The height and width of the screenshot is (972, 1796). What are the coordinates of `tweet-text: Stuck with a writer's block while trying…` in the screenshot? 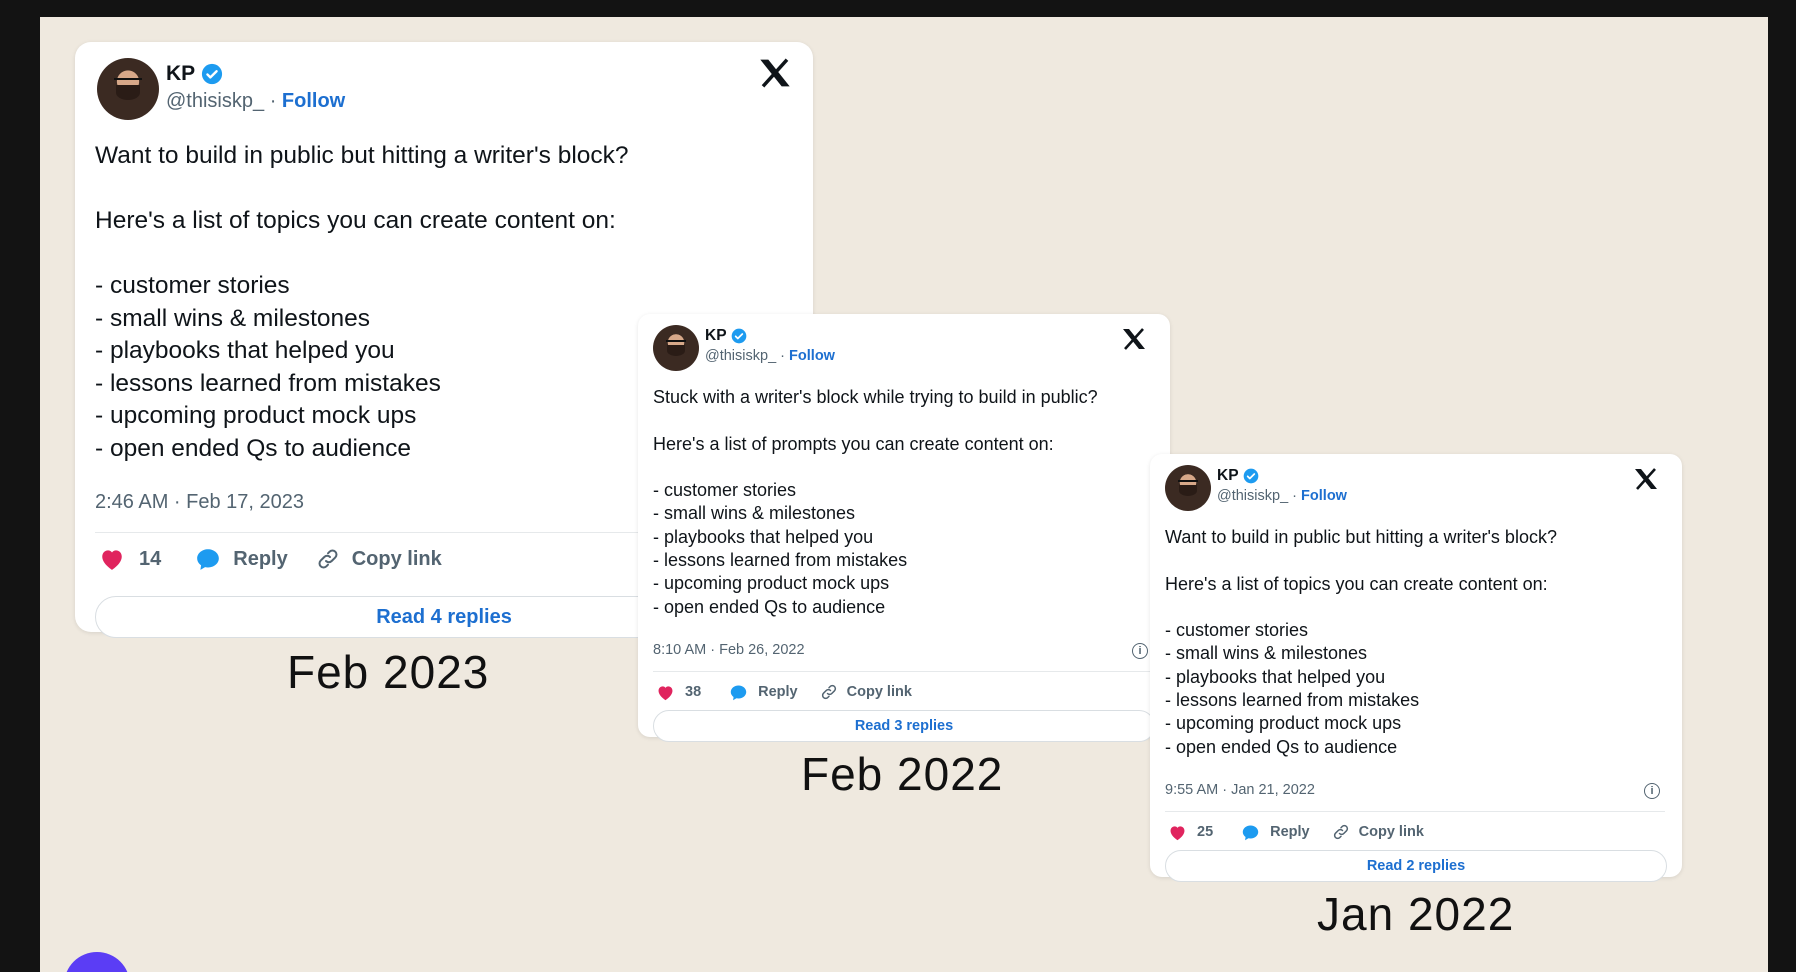 It's located at (875, 502).